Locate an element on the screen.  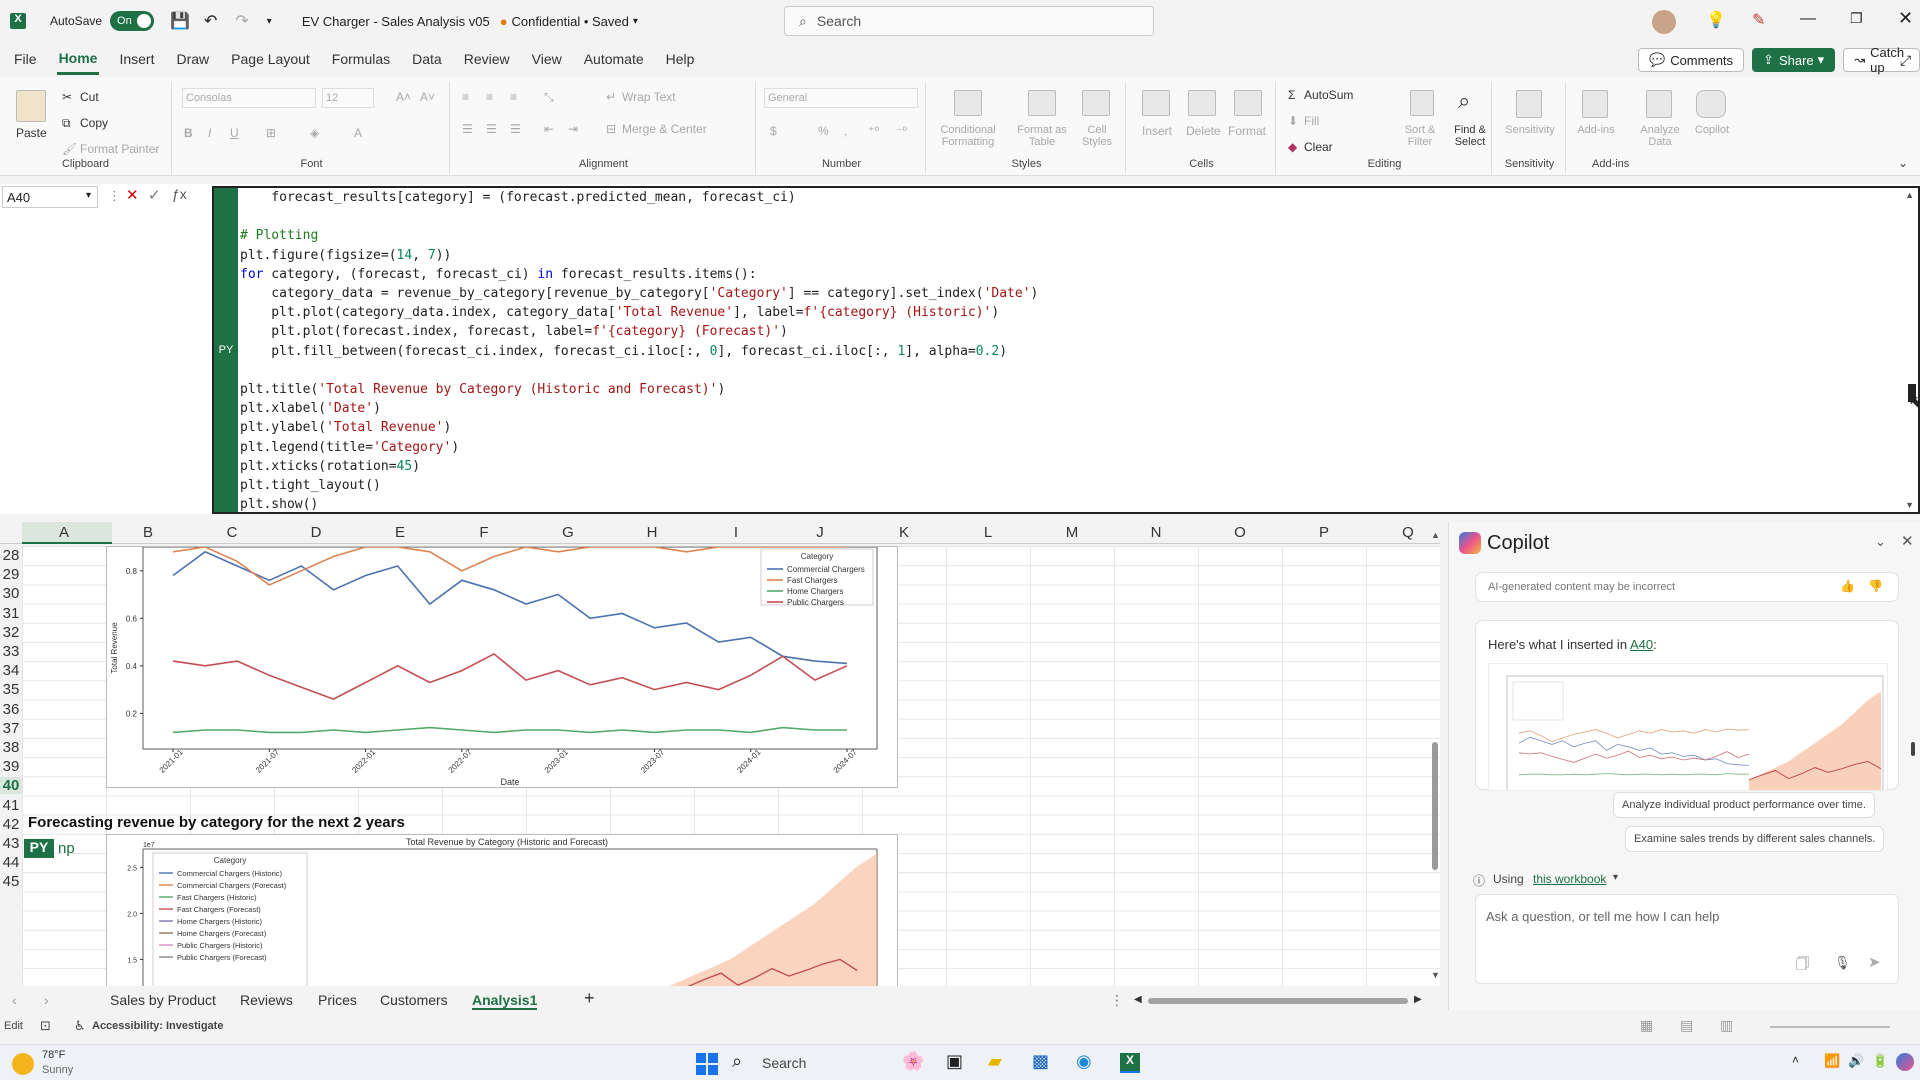
taskbar-search-icon: ⌕ is located at coordinates (737, 1061).